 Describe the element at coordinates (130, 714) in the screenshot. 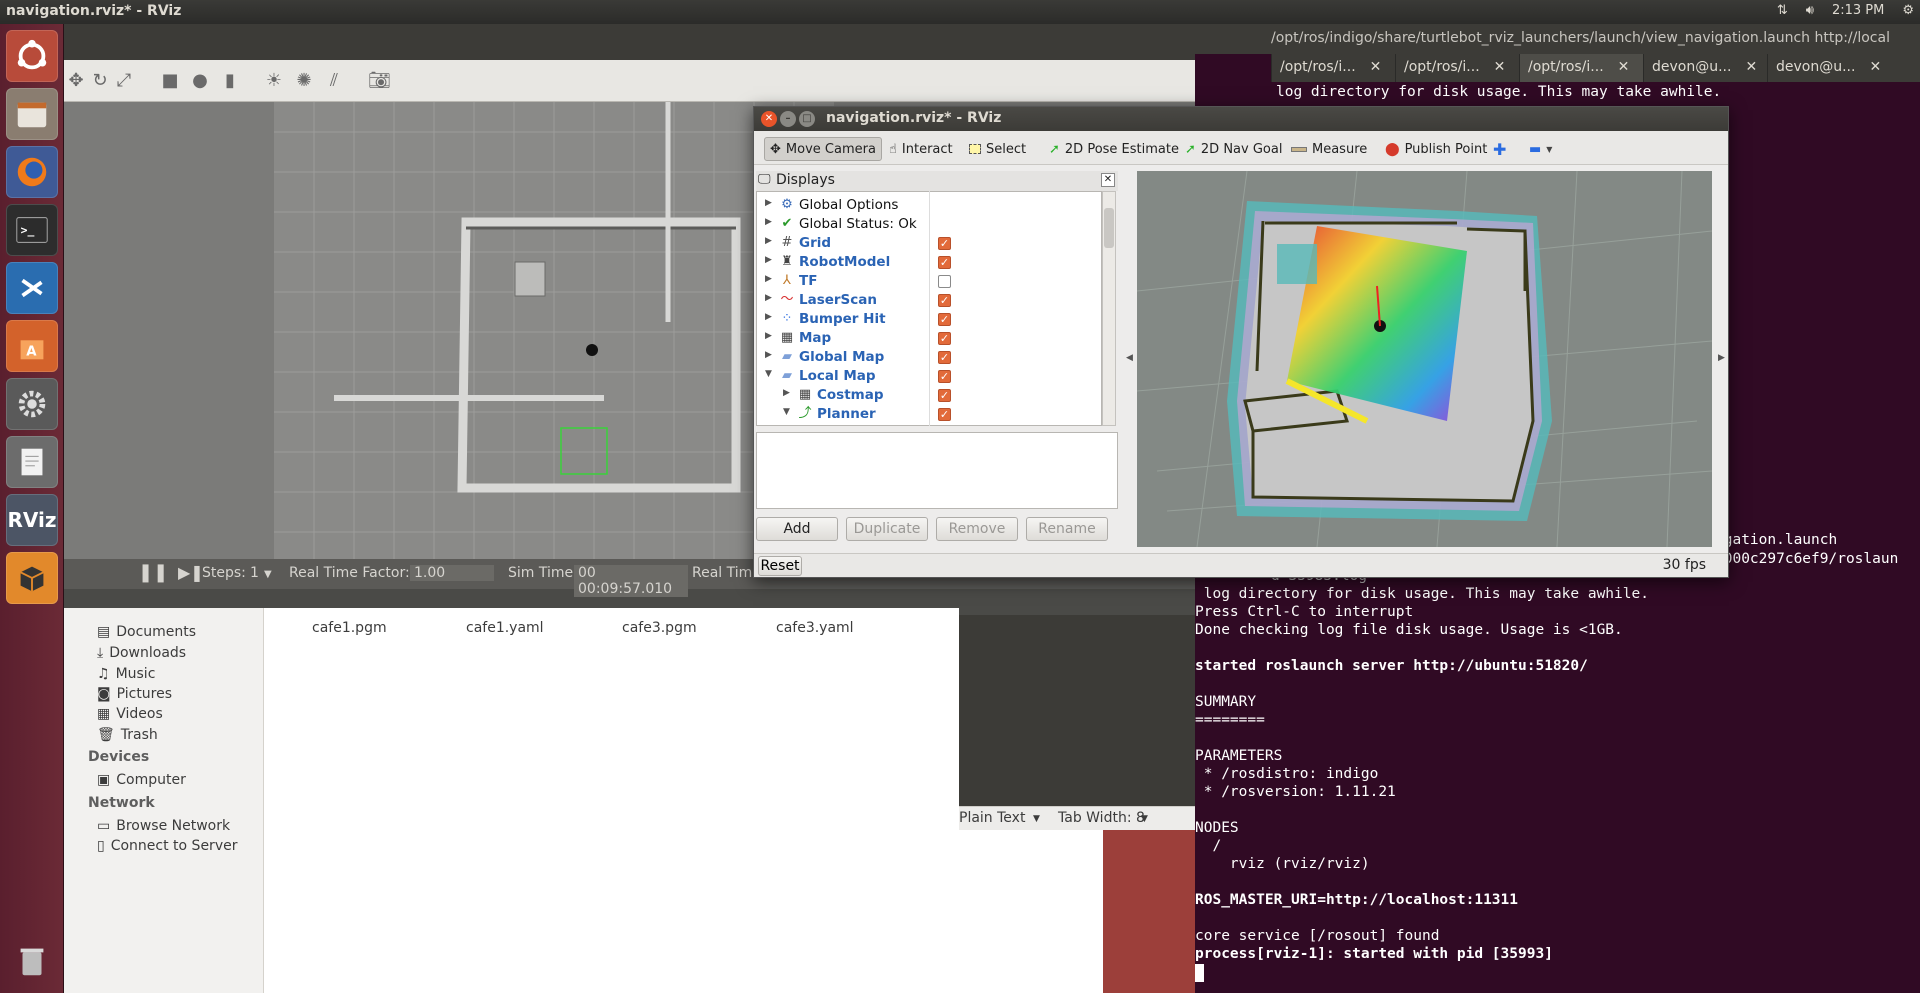

I see `sidebar-item-videos: ▦ Videos` at that location.